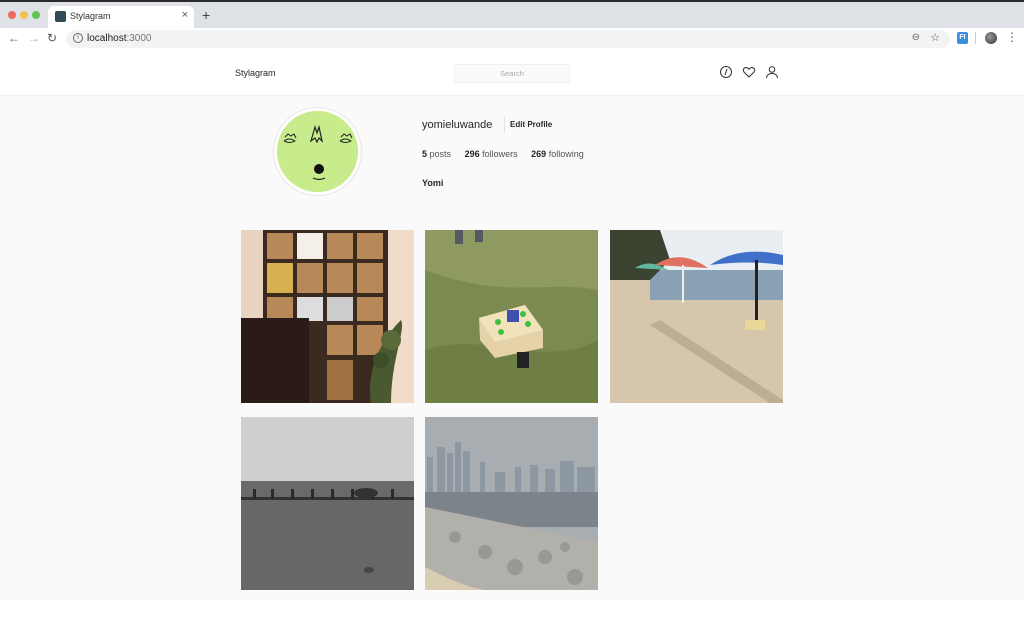 The width and height of the screenshot is (1024, 619). What do you see at coordinates (935, 37) in the screenshot?
I see `bookmark-star-icon: ☆` at bounding box center [935, 37].